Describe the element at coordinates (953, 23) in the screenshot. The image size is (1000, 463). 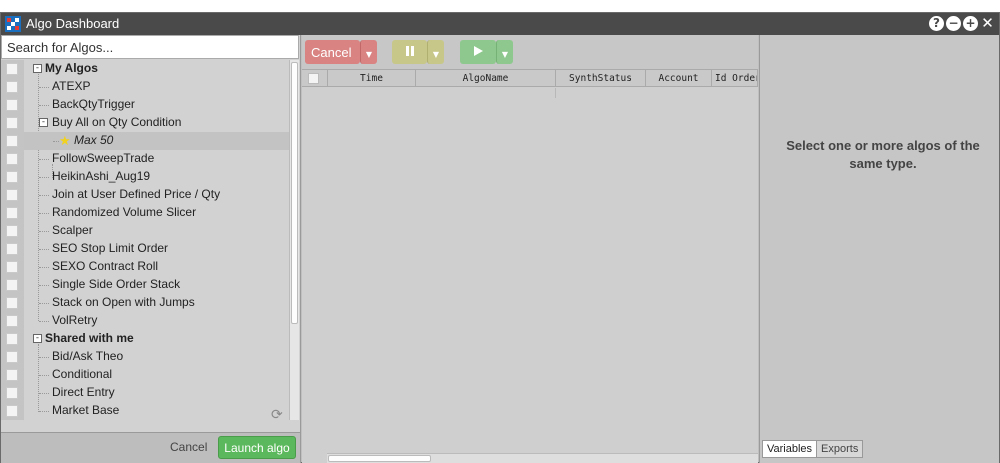
I see `minimize-icon: −` at that location.